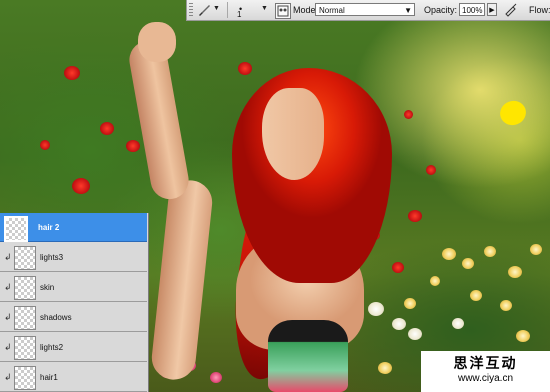 Image resolution: width=550 pixels, height=392 pixels. Describe the element at coordinates (52, 347) in the screenshot. I see `layer-name: lights2` at that location.